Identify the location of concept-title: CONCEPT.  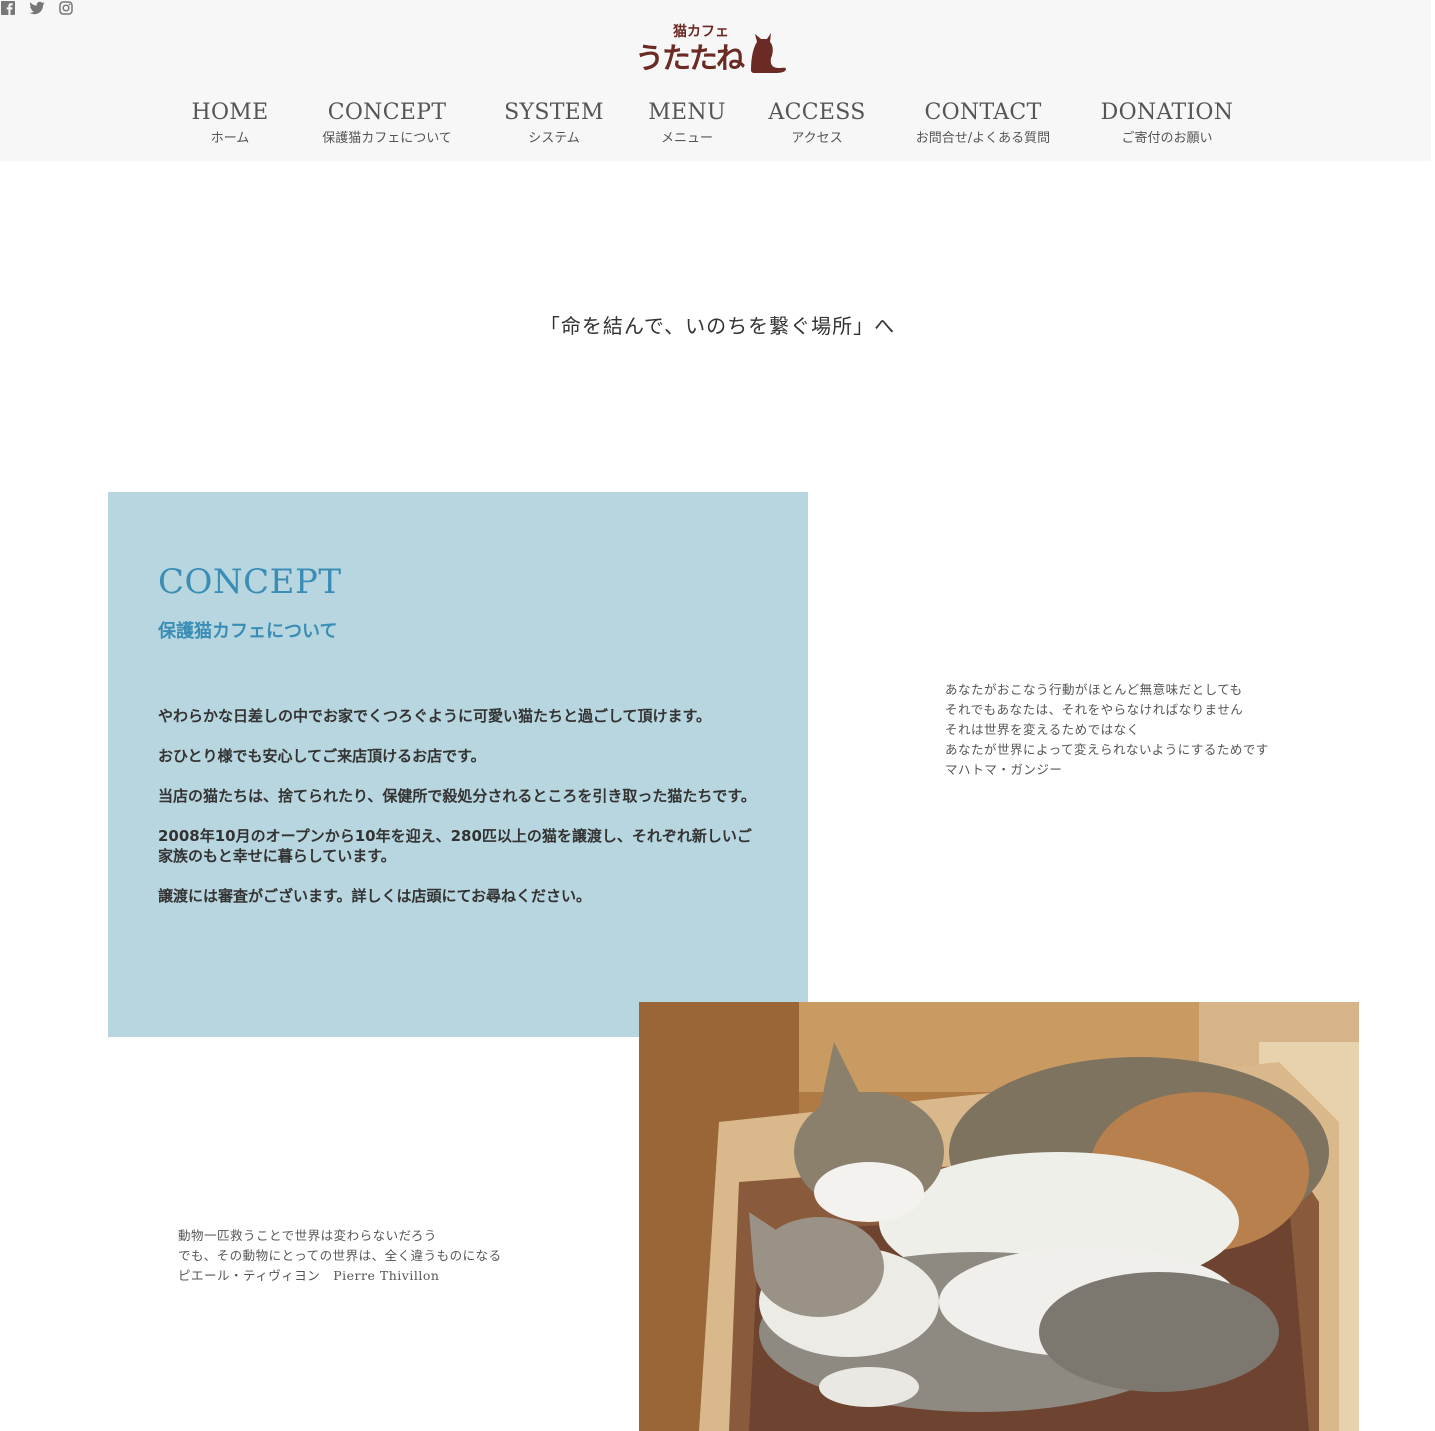
(250, 582).